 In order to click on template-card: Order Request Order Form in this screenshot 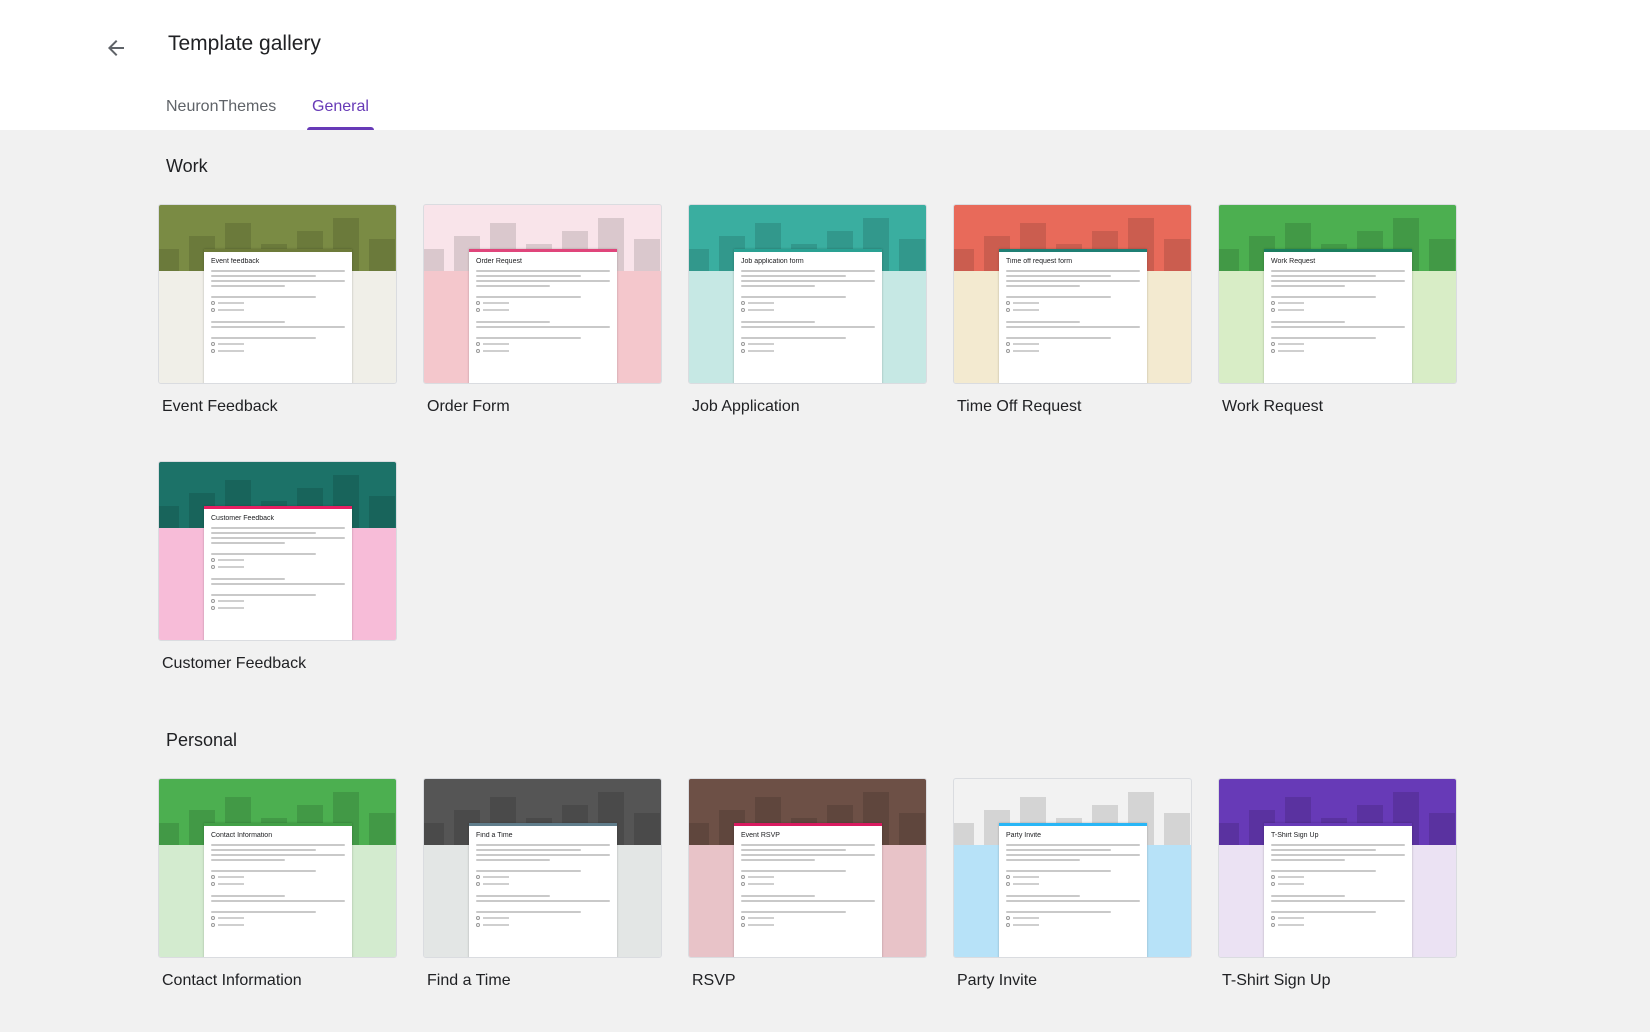, I will do `click(542, 310)`.